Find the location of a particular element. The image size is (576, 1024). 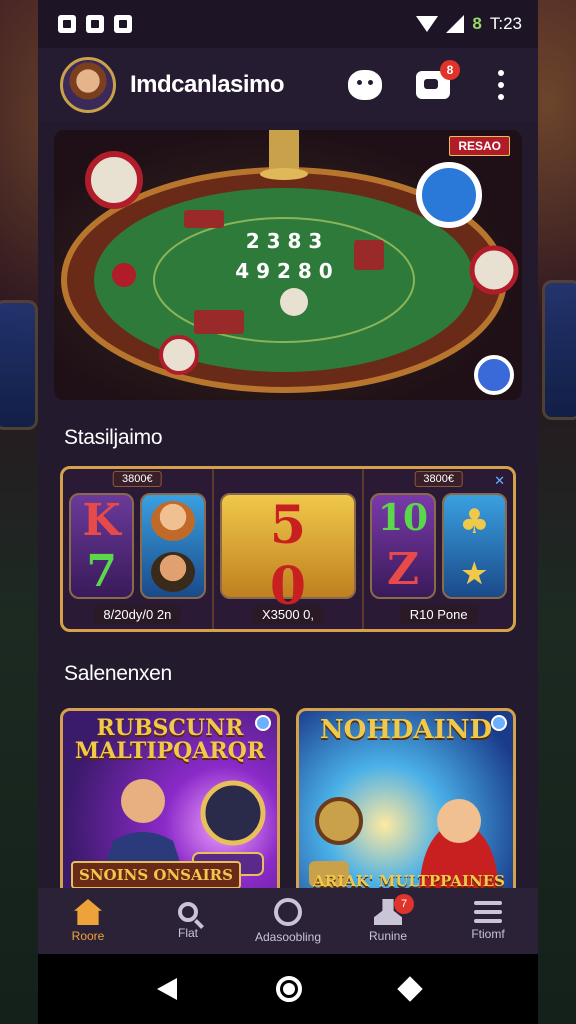

slot-footer-label: X3500 0, is located at coordinates (288, 614).